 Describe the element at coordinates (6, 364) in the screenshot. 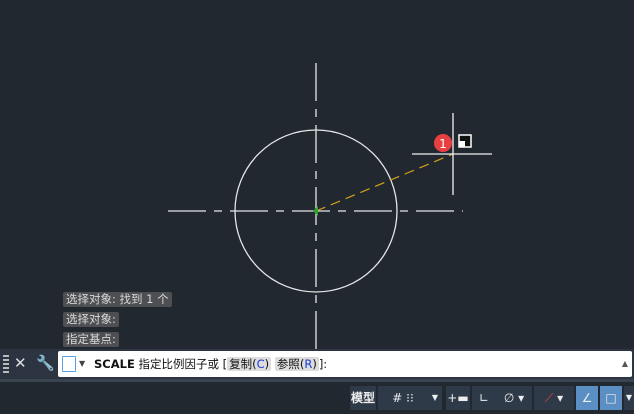

I see `drag-handle` at that location.